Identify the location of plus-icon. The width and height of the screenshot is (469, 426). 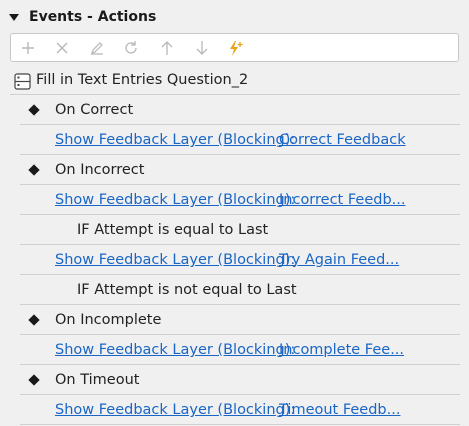
(28, 48).